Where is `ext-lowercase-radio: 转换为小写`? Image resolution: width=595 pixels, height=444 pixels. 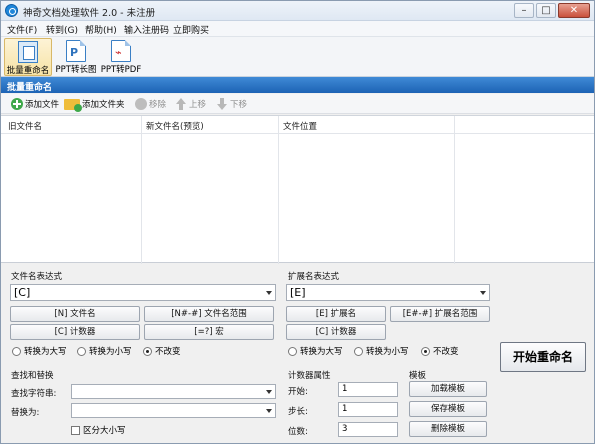
ext-lowercase-radio: 转换为小写 is located at coordinates (381, 351).